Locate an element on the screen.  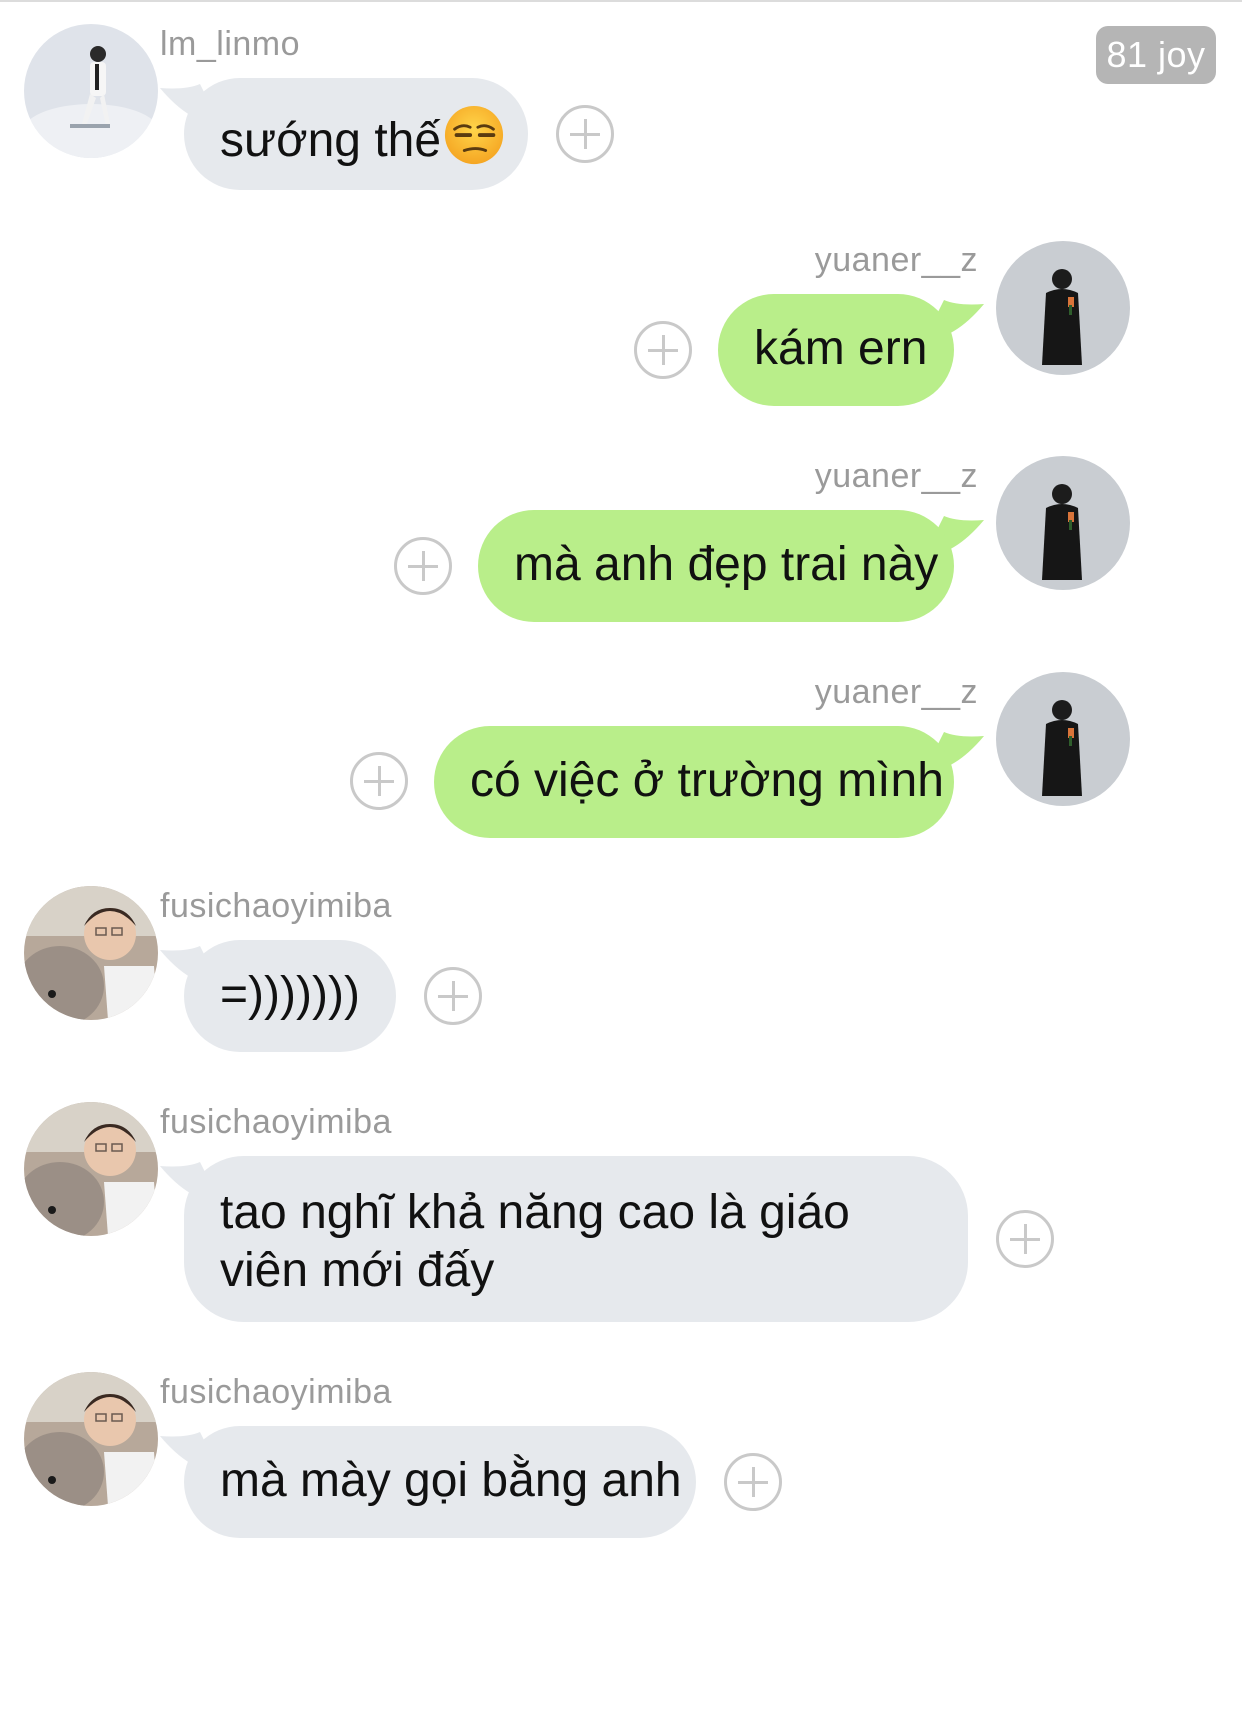
avatar-lm-linmo is located at coordinates (91, 91).